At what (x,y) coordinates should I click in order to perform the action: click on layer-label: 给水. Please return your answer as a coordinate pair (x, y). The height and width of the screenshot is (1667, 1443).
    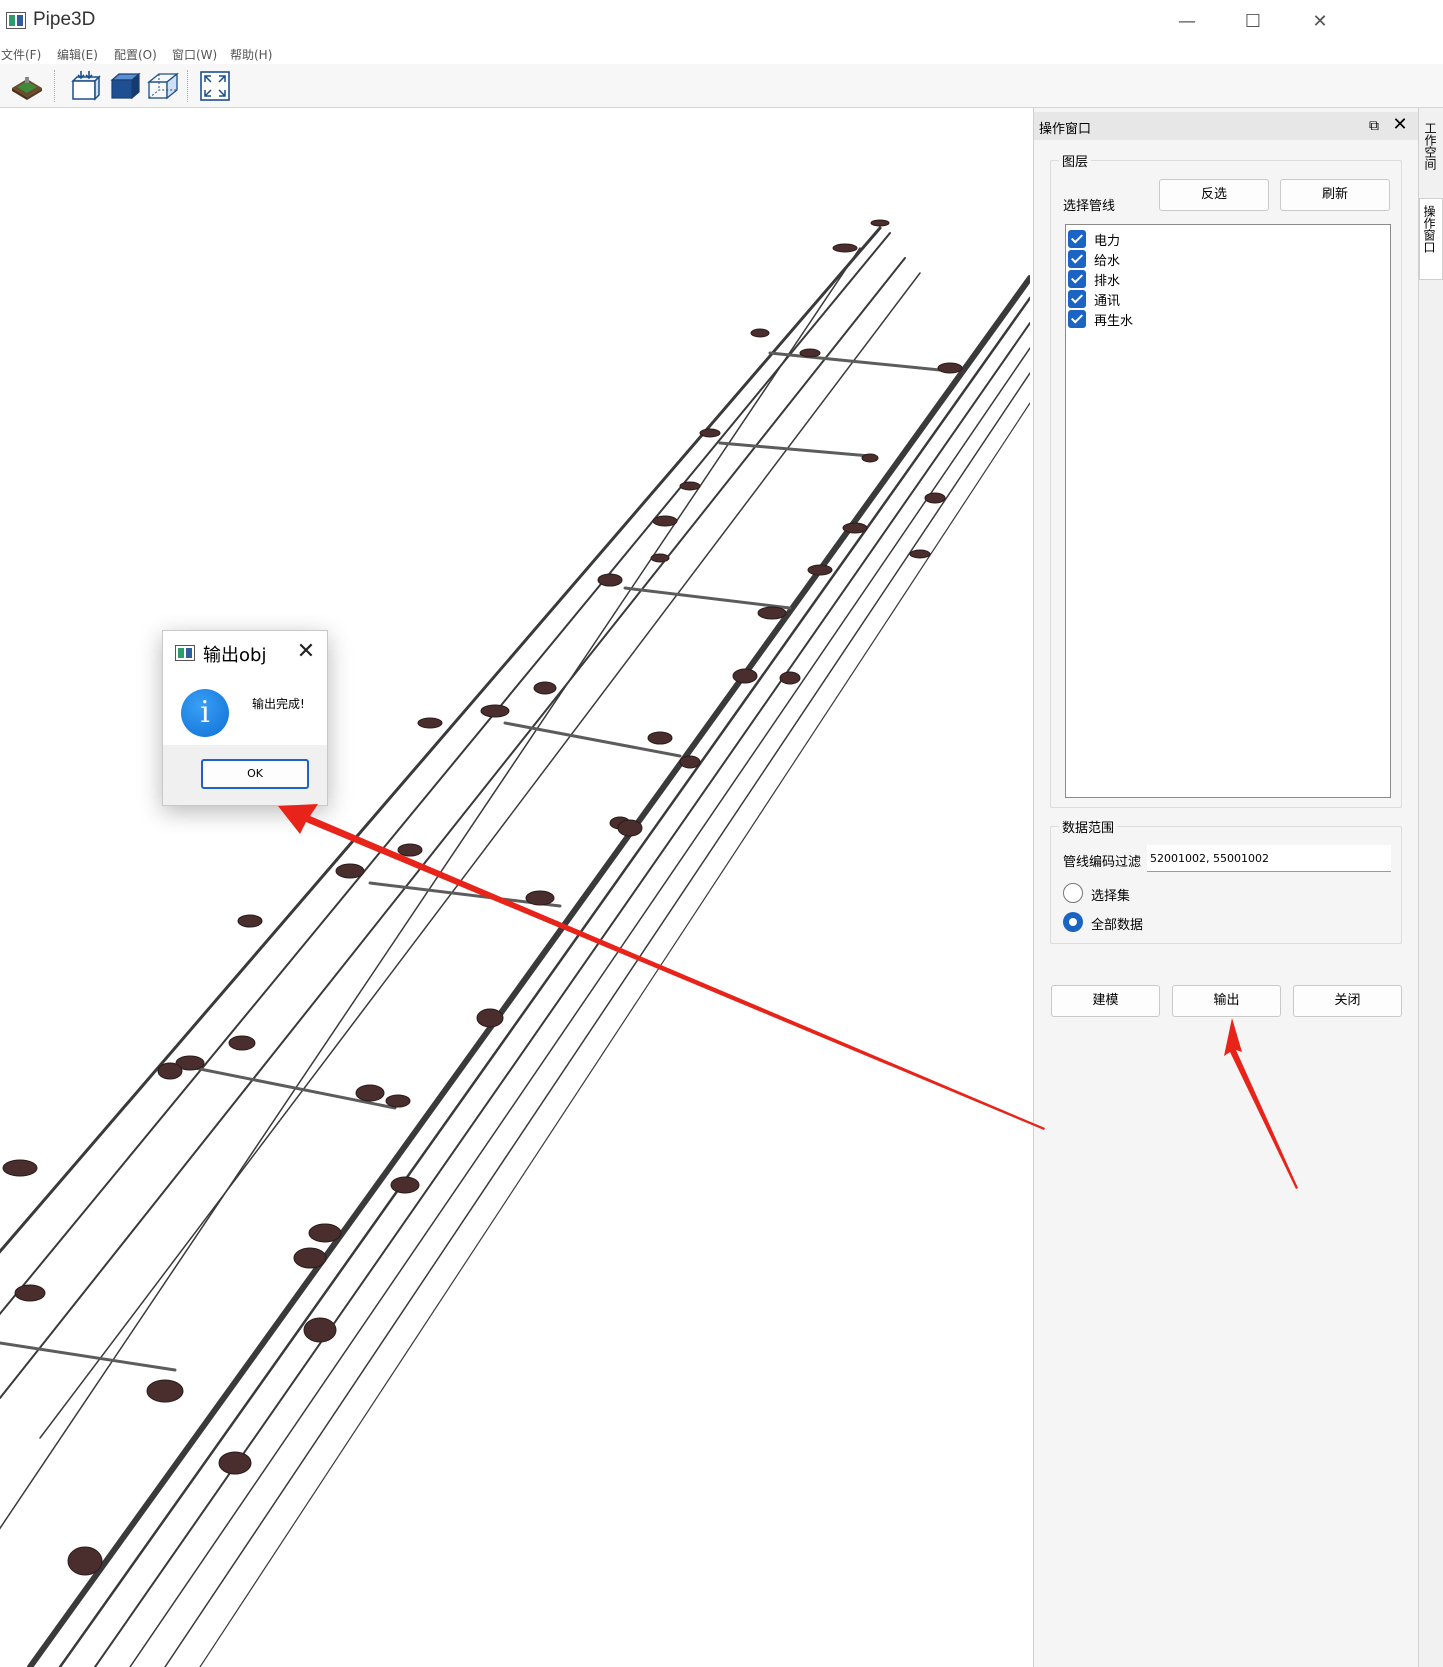
    Looking at the image, I should click on (1107, 261).